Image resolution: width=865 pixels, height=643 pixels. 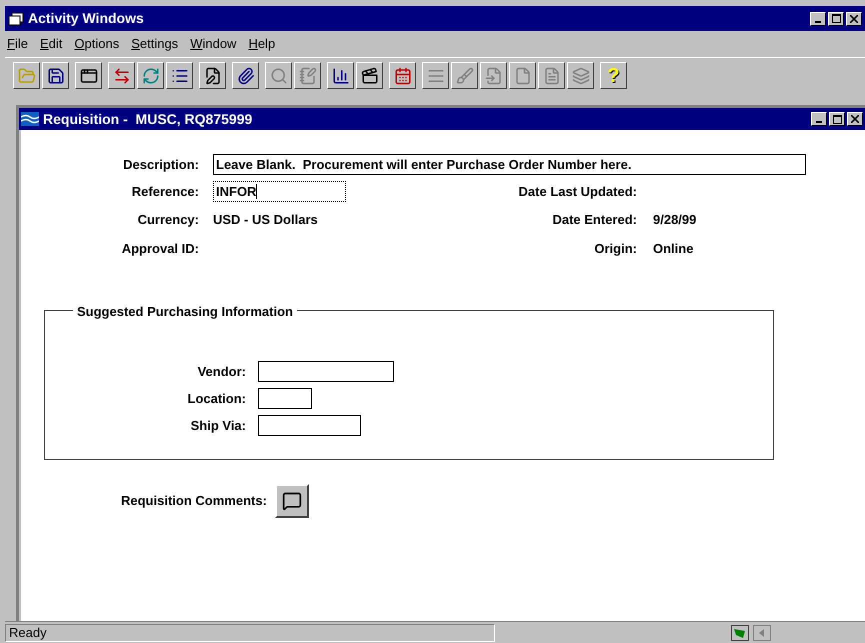 I want to click on input-field: INFOR, so click(x=279, y=191).